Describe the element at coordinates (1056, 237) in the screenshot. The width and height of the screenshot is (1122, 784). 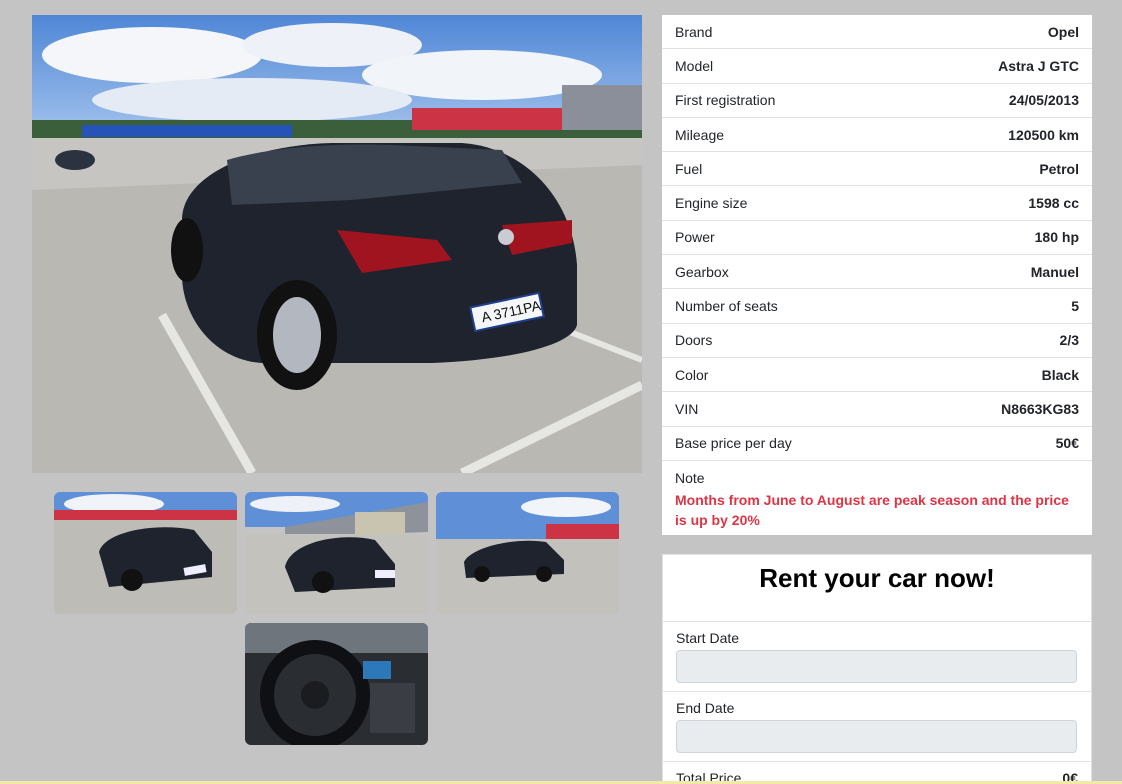
I see `spec-value: 180 hp` at that location.